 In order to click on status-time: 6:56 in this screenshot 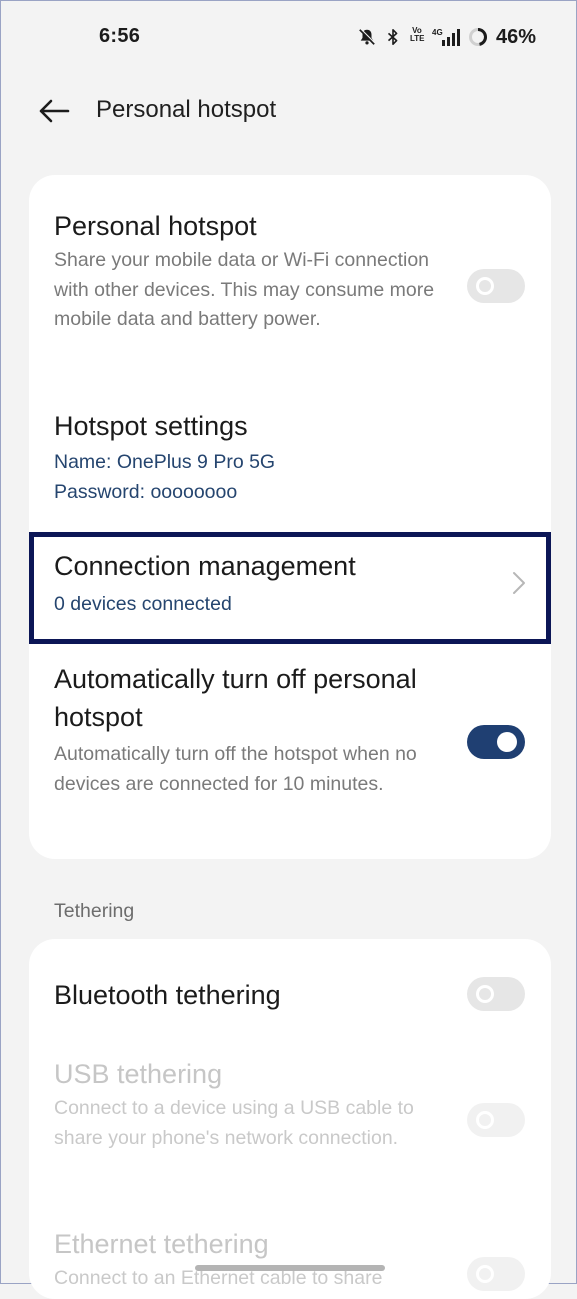, I will do `click(120, 36)`.